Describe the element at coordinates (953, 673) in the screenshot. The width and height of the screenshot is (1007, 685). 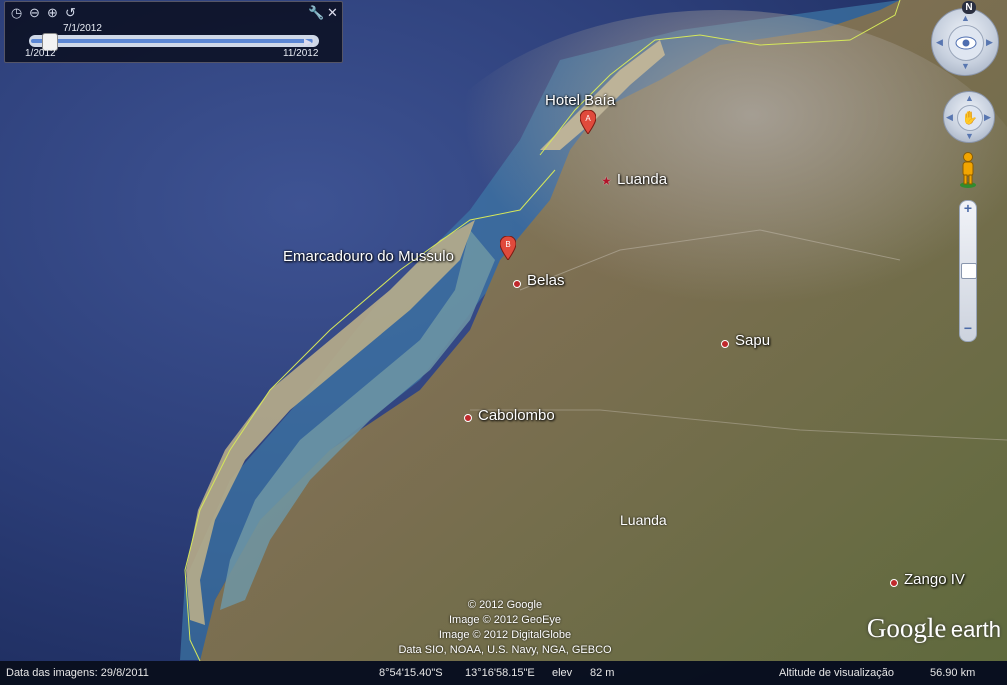
I see `eye-altitude-value: 56.90 km` at that location.